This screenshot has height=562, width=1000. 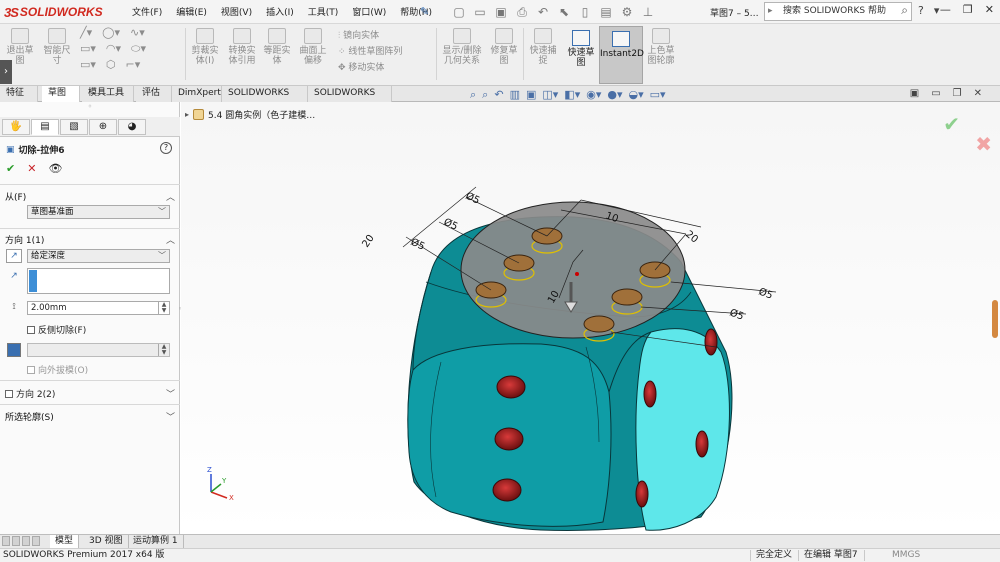 What do you see at coordinates (31, 168) in the screenshot?
I see `cancel-icon: ✕` at bounding box center [31, 168].